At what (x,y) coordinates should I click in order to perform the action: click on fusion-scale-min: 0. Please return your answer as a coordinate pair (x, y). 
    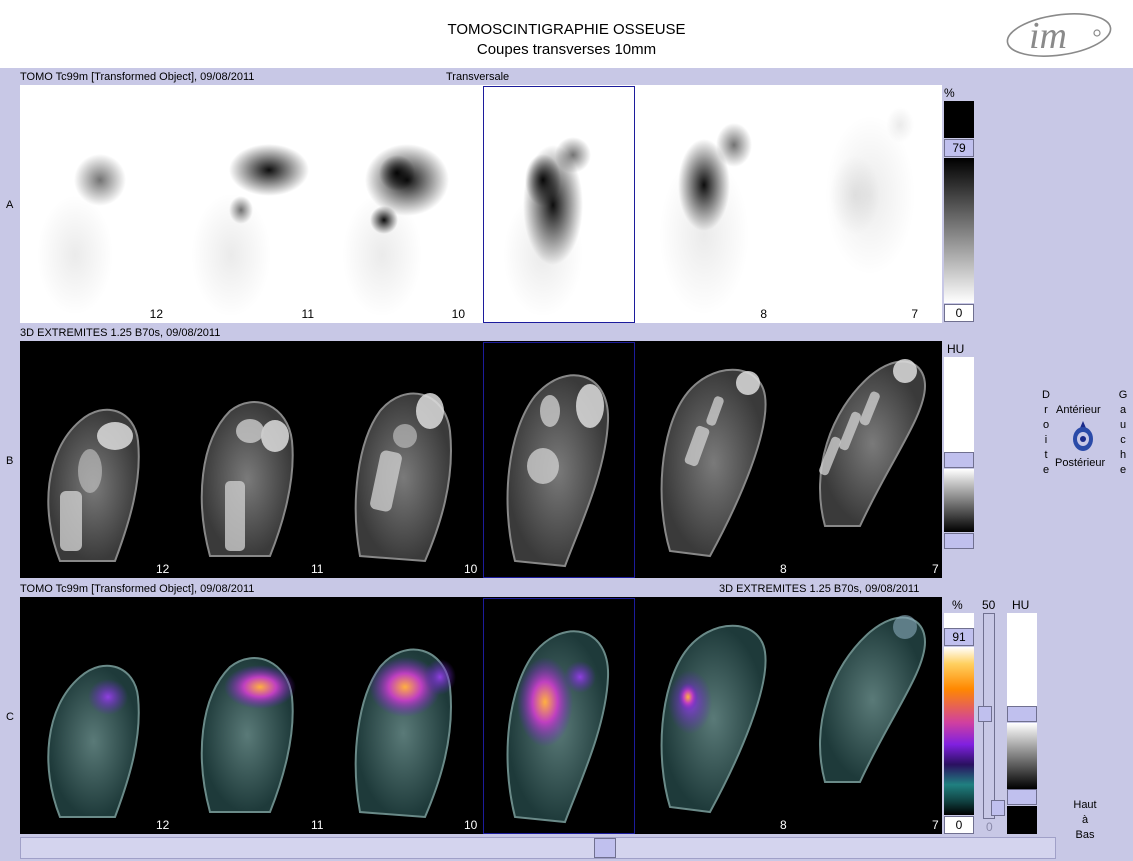
    Looking at the image, I should click on (959, 825).